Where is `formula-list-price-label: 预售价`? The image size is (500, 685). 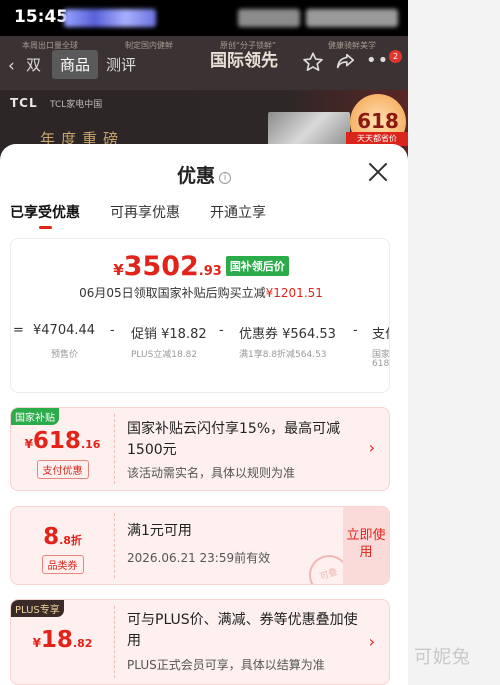 formula-list-price-label: 预售价 is located at coordinates (65, 355).